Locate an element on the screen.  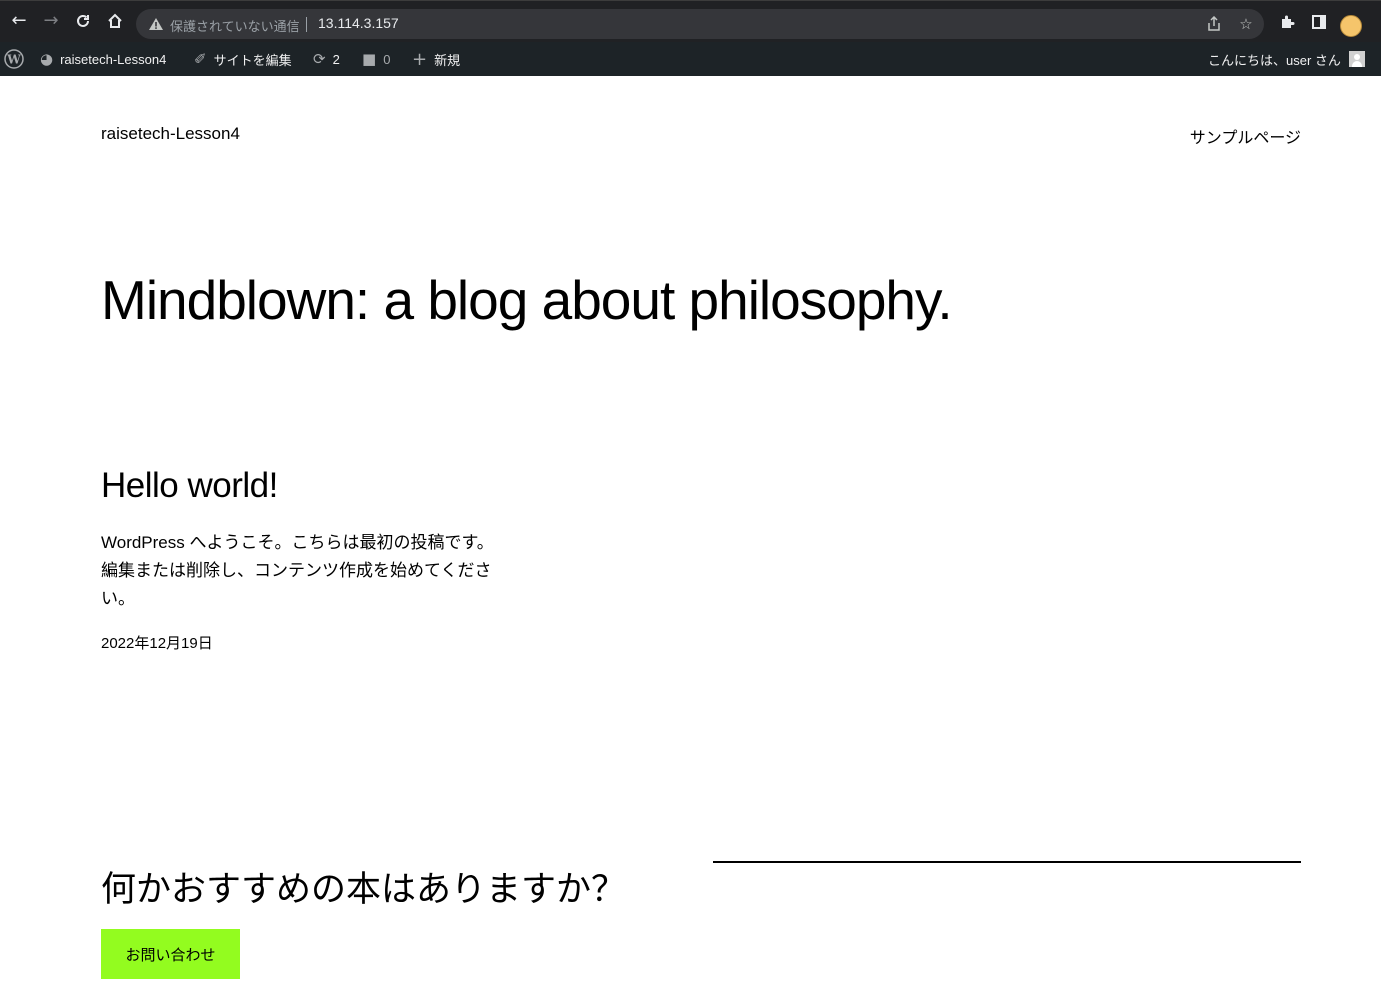
bookmark-star-icon: ☆ is located at coordinates (1246, 24).